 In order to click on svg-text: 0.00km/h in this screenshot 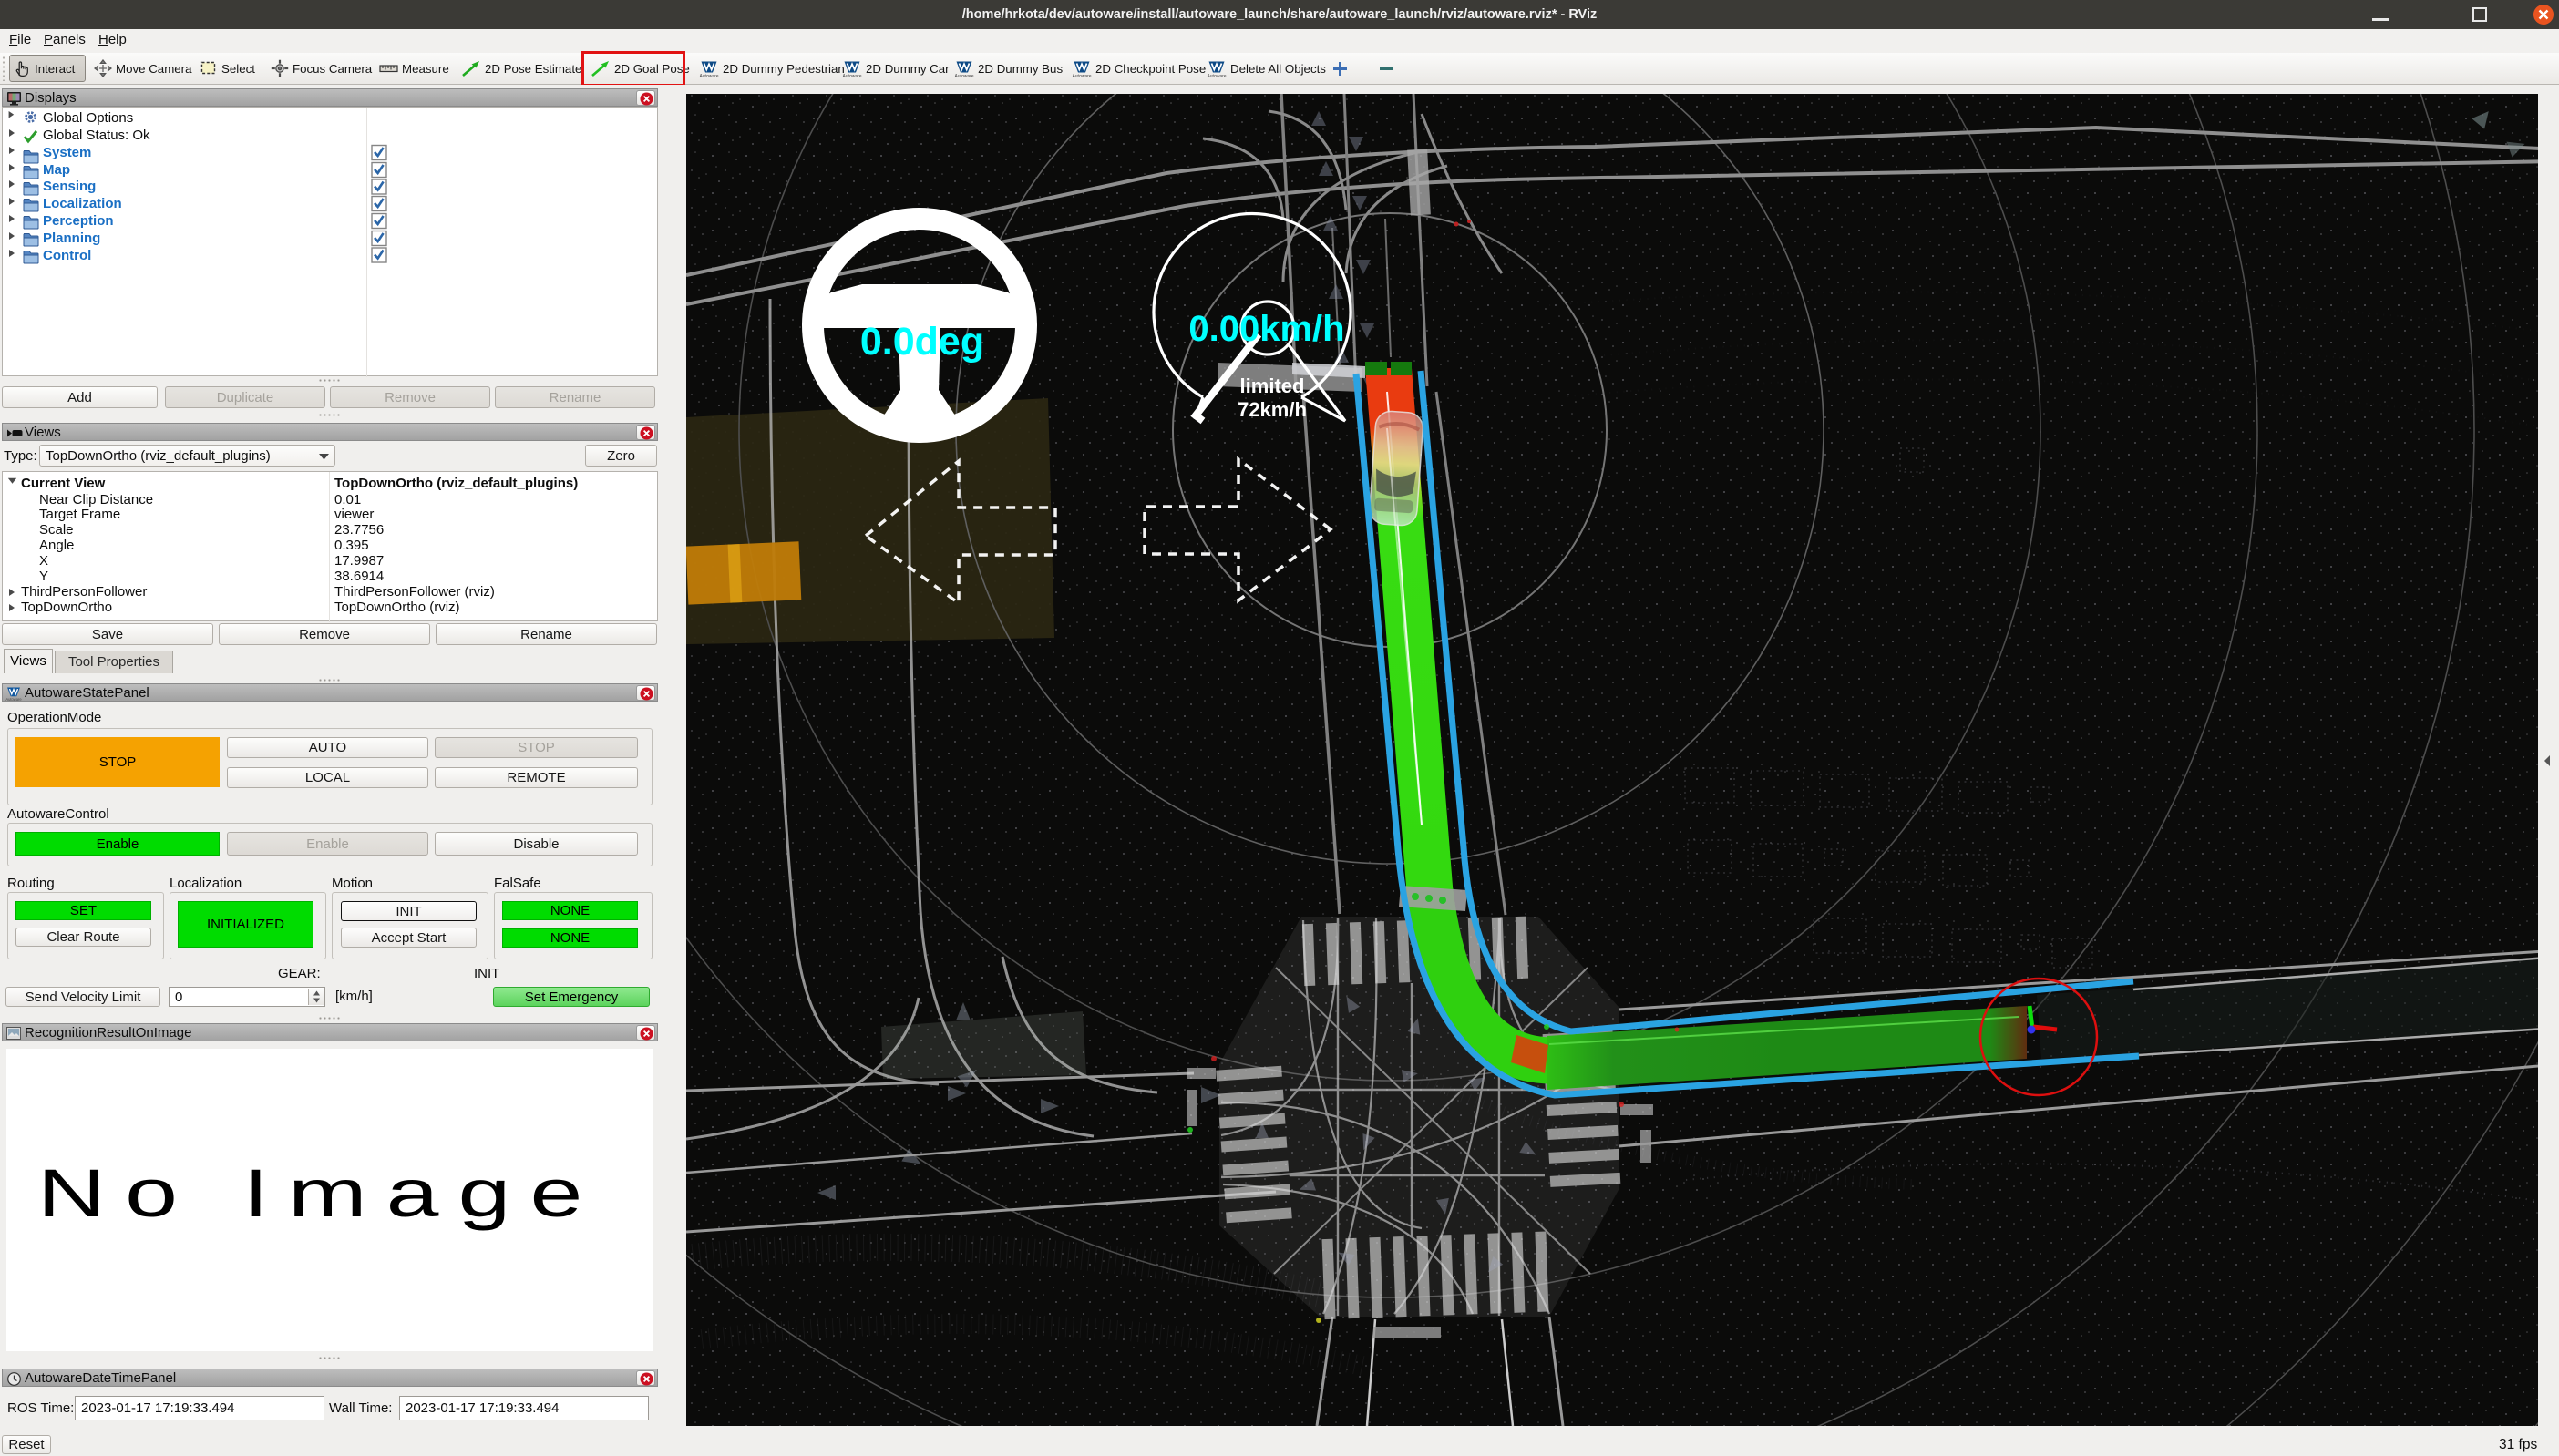, I will do `click(1266, 329)`.